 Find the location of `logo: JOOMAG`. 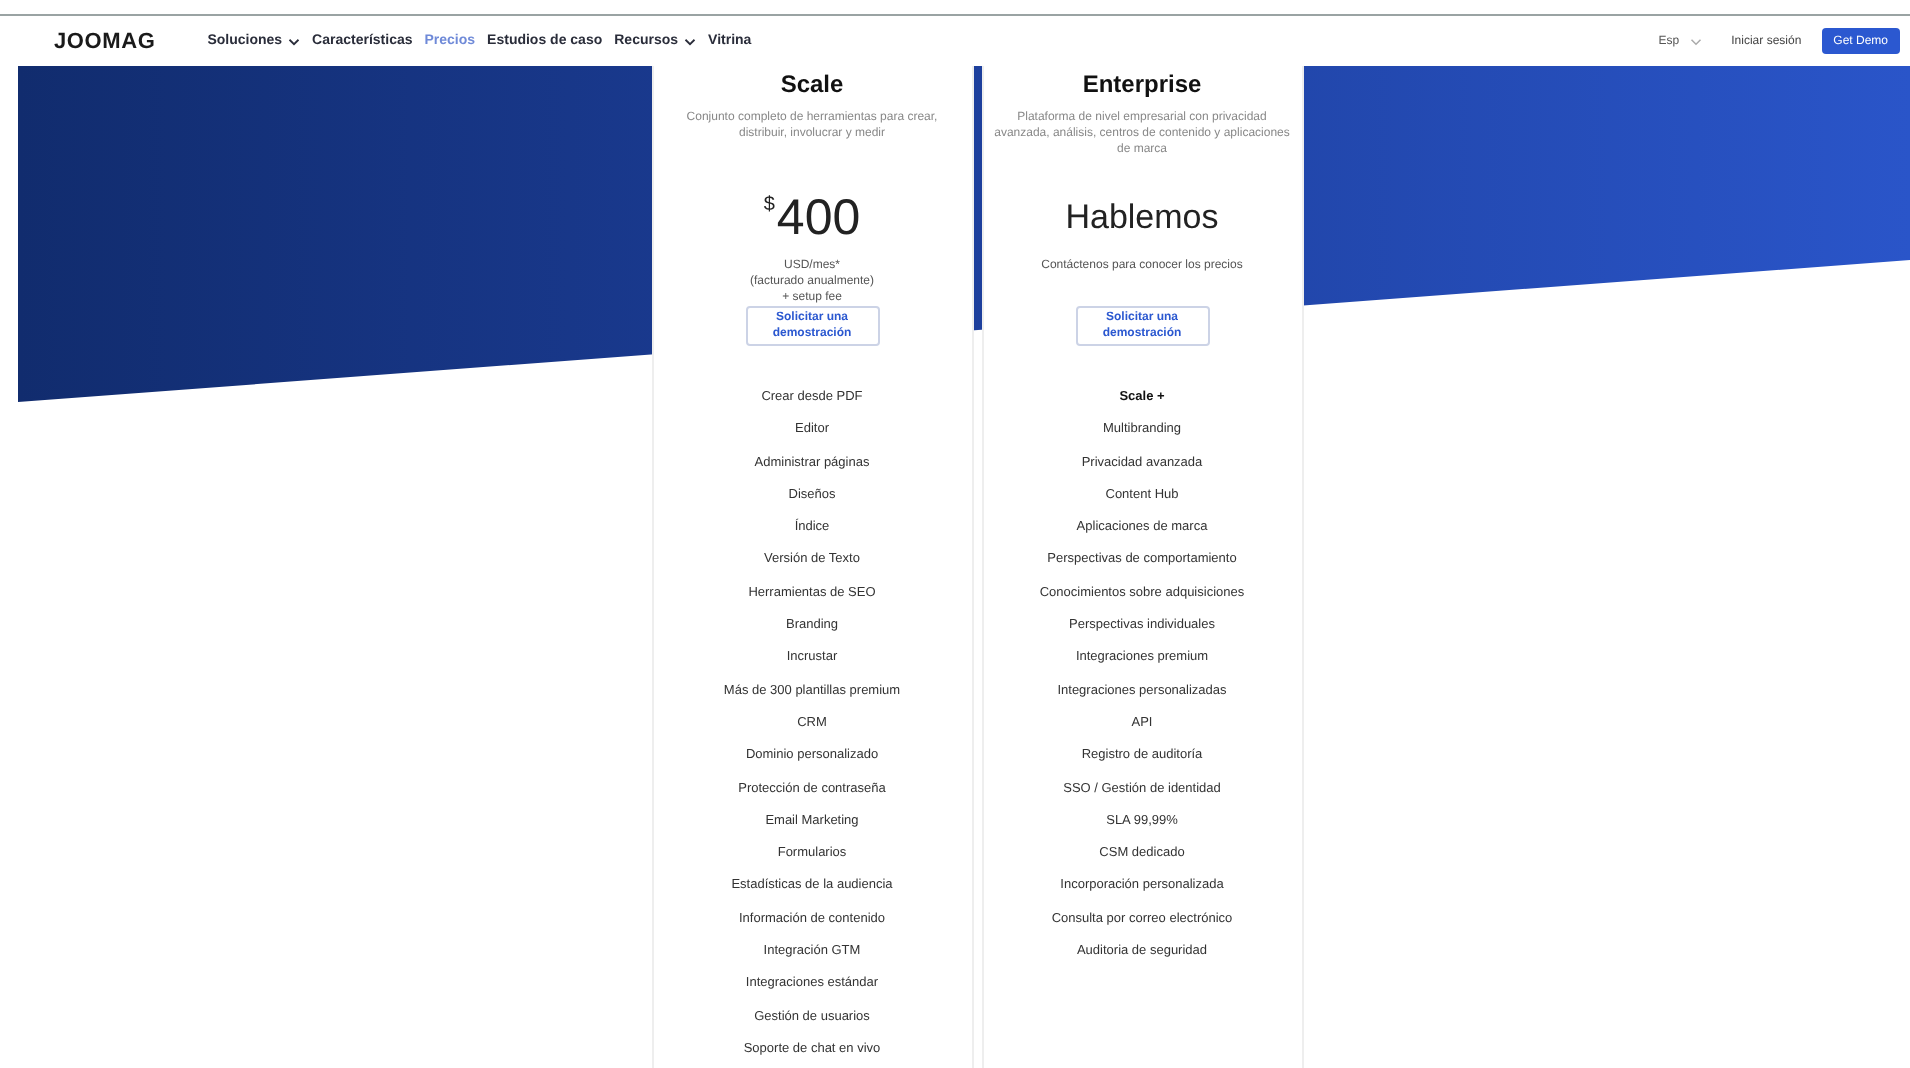

logo: JOOMAG is located at coordinates (105, 41).